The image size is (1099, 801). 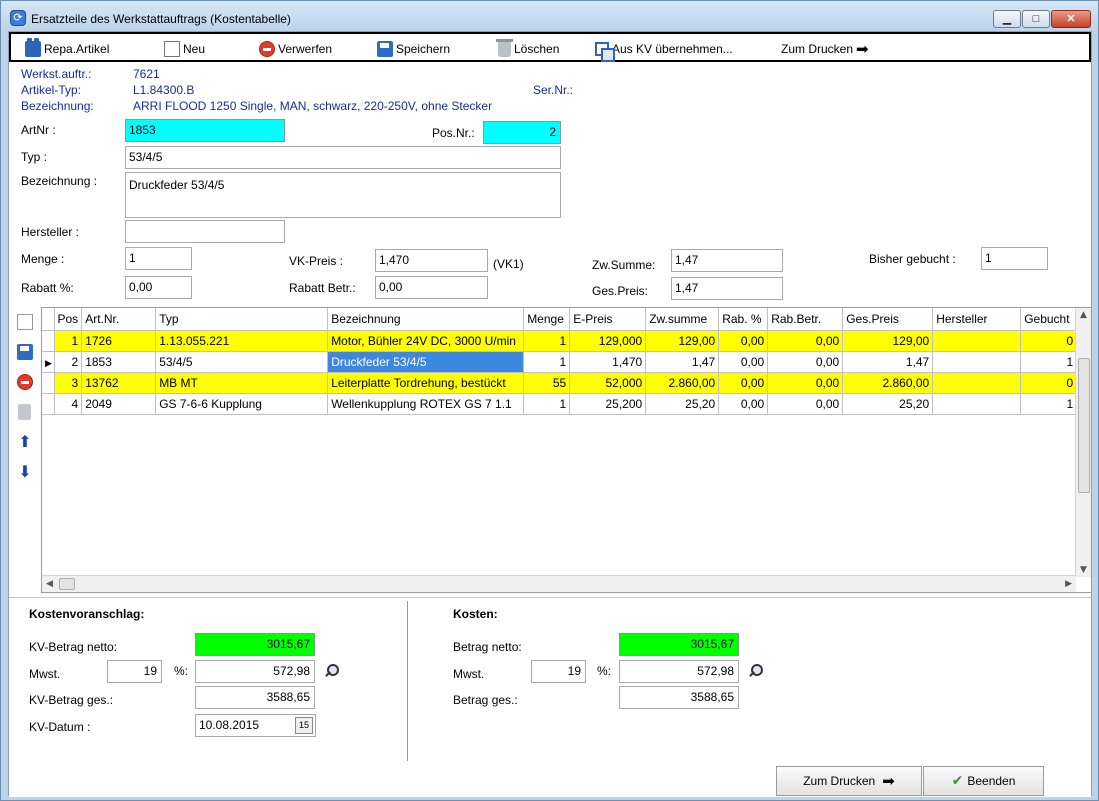 What do you see at coordinates (431, 287) in the screenshot?
I see `rabatt-betrag-field: 0,00` at bounding box center [431, 287].